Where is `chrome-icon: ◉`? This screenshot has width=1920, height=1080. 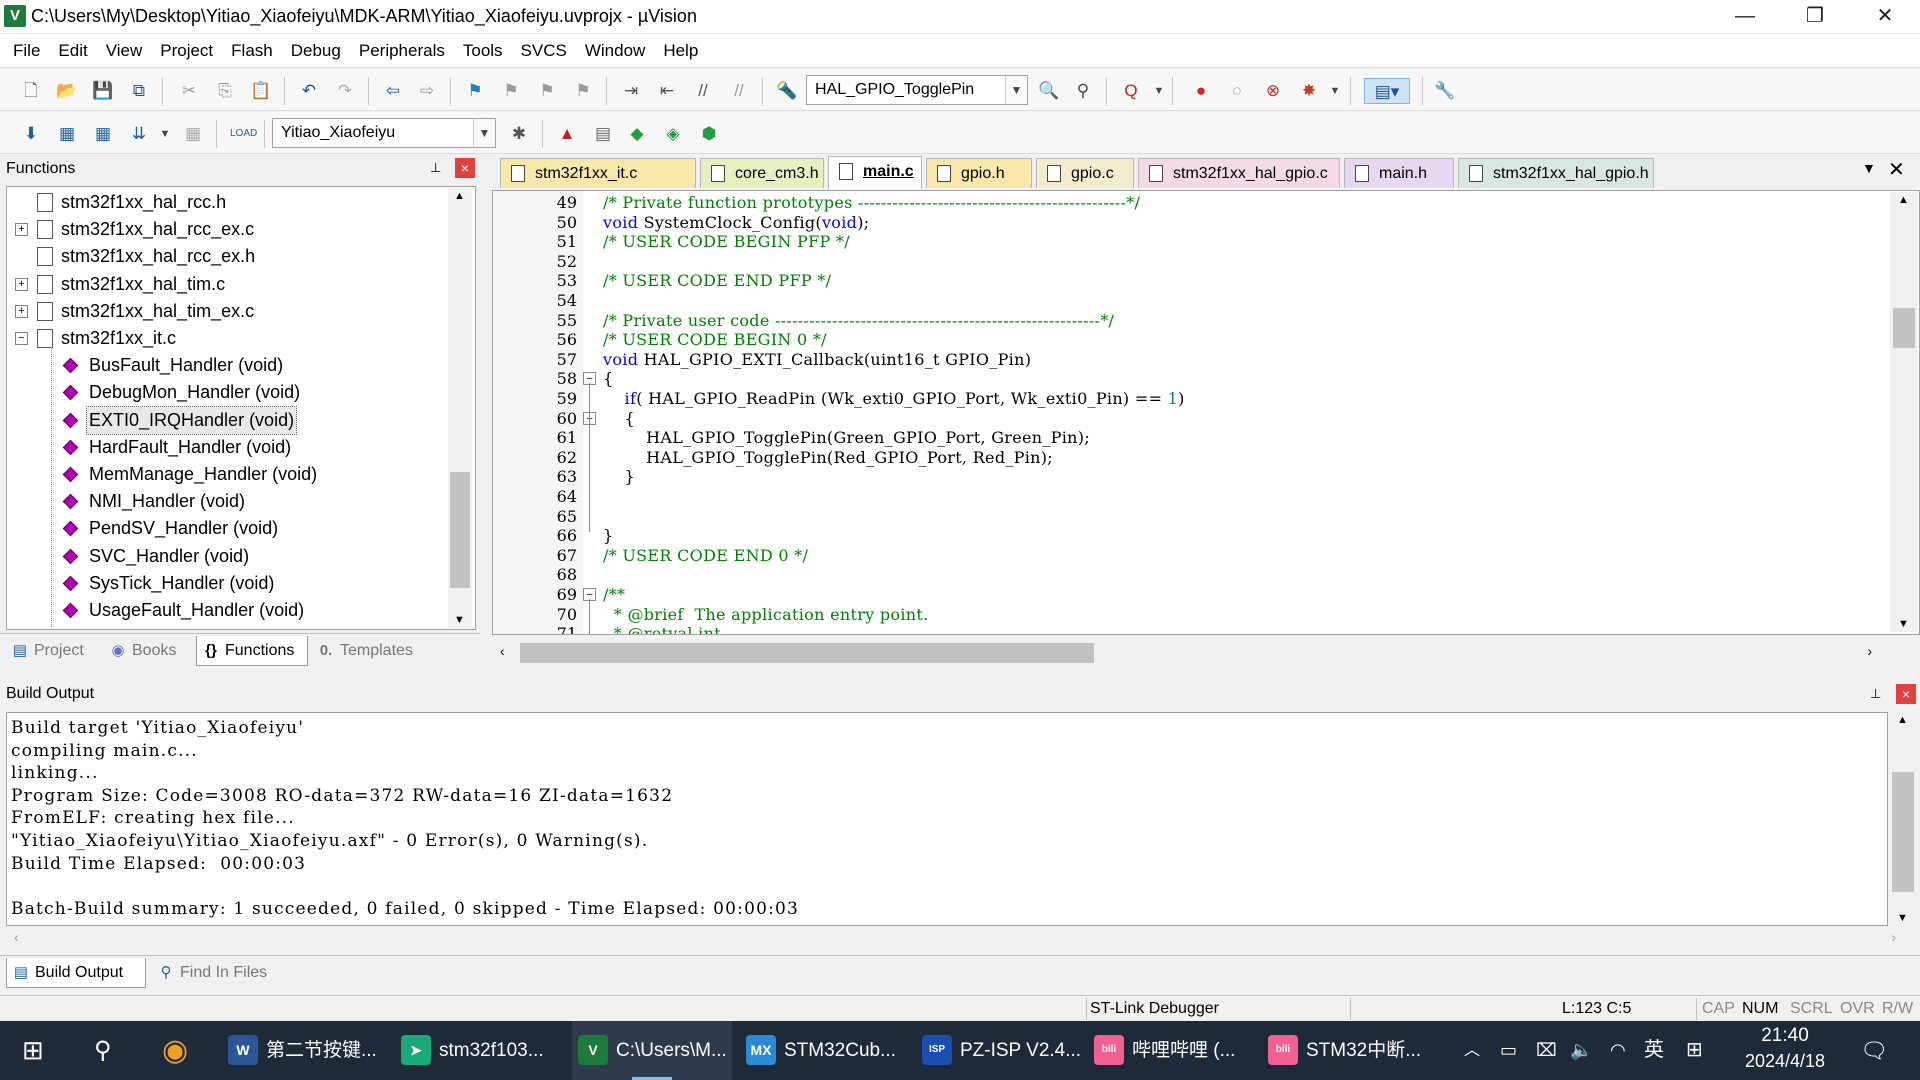 chrome-icon: ◉ is located at coordinates (175, 1050).